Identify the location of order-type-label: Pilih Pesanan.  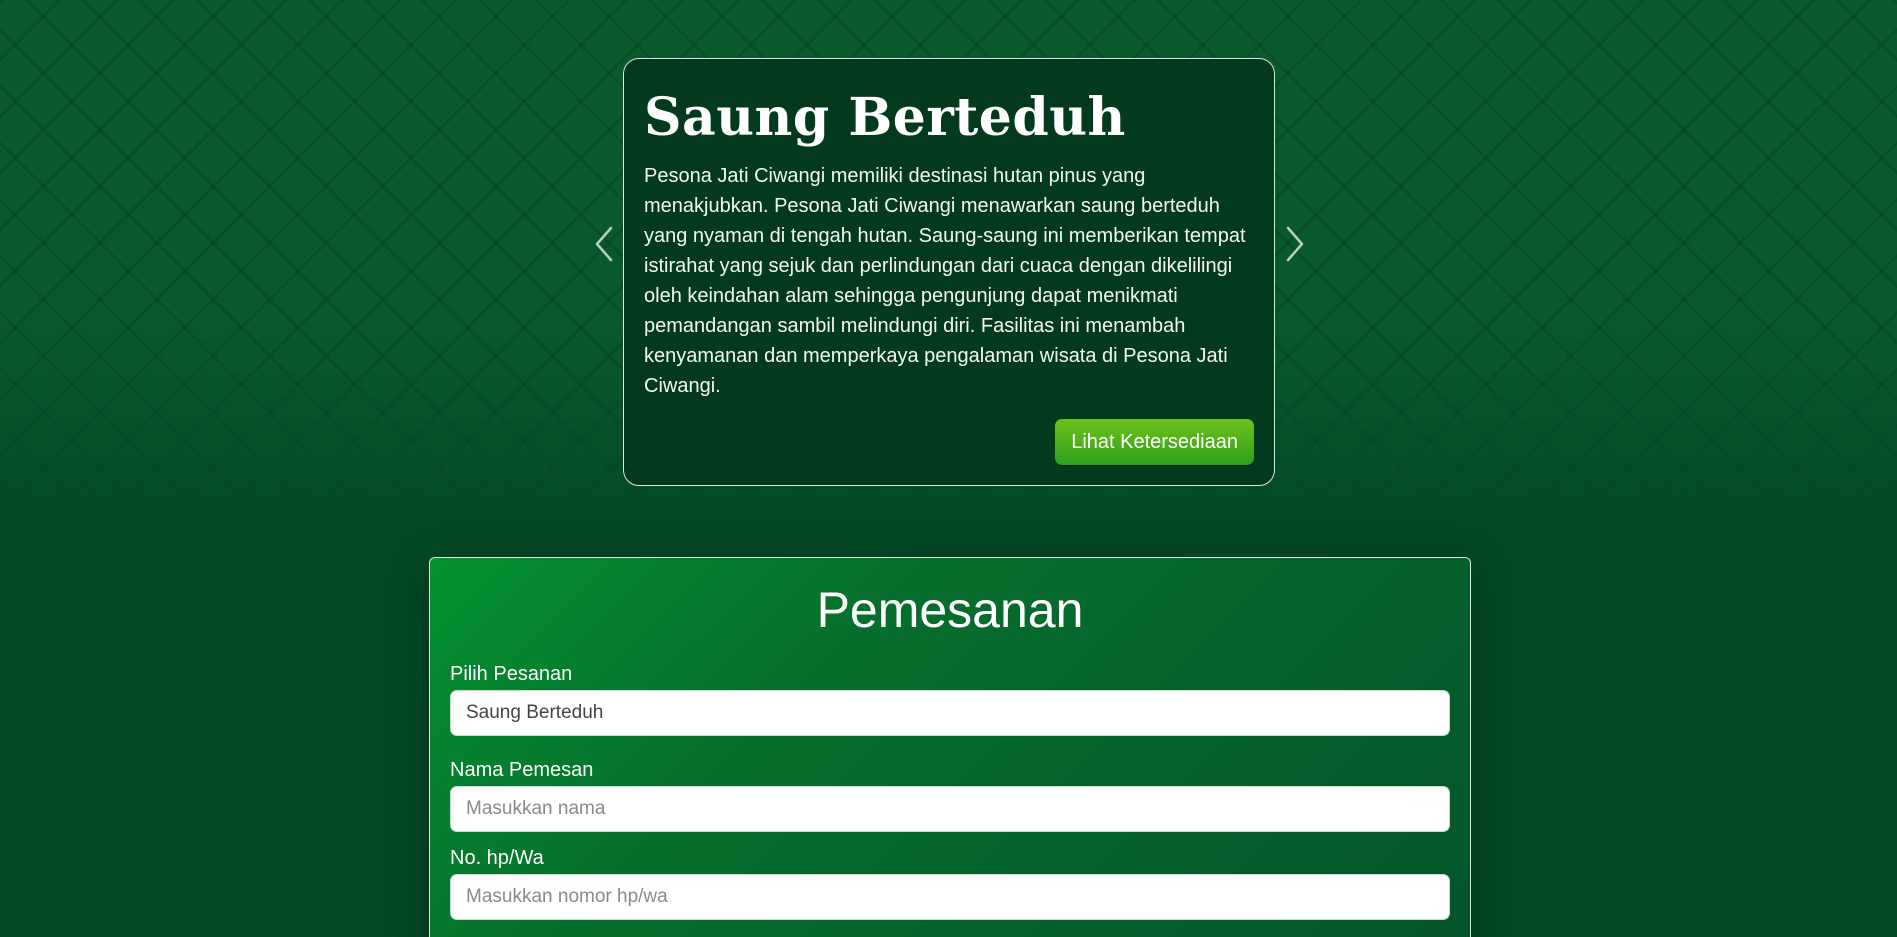
(511, 674).